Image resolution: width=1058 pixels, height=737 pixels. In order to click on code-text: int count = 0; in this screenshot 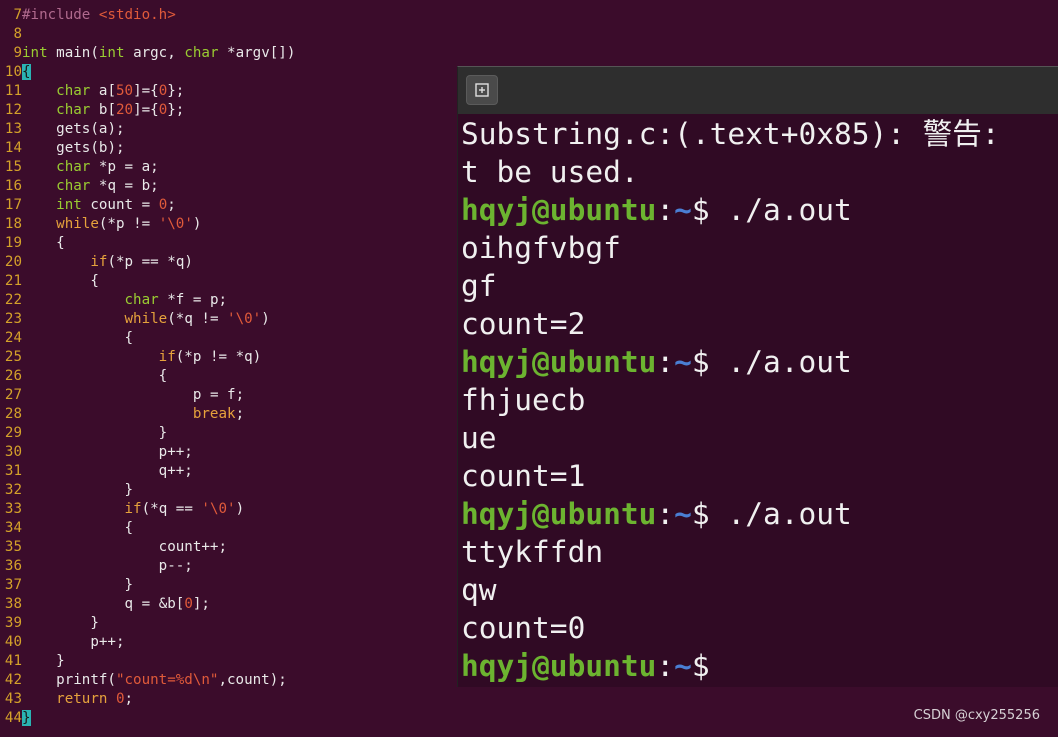, I will do `click(116, 205)`.